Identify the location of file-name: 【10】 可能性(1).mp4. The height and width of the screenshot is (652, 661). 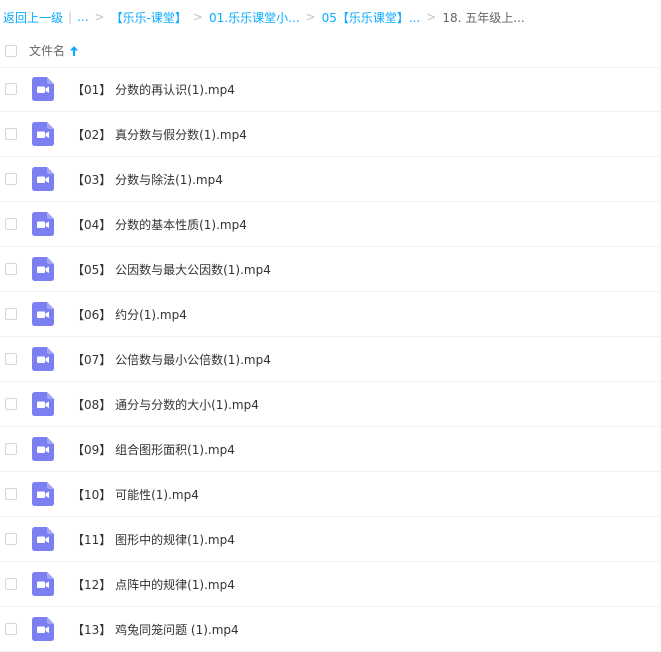
(135, 494).